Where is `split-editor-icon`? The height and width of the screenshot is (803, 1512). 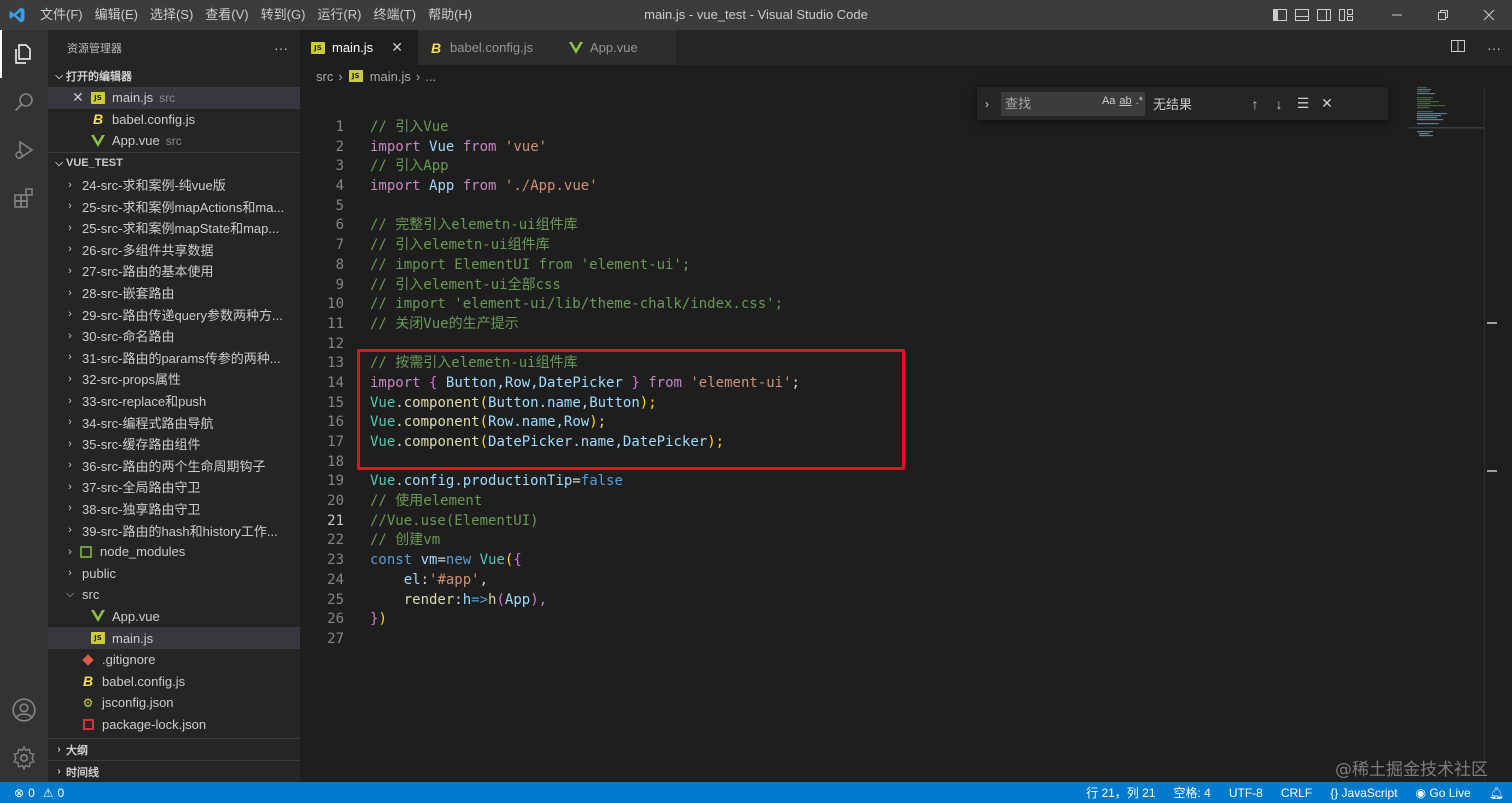
split-editor-icon is located at coordinates (1458, 47).